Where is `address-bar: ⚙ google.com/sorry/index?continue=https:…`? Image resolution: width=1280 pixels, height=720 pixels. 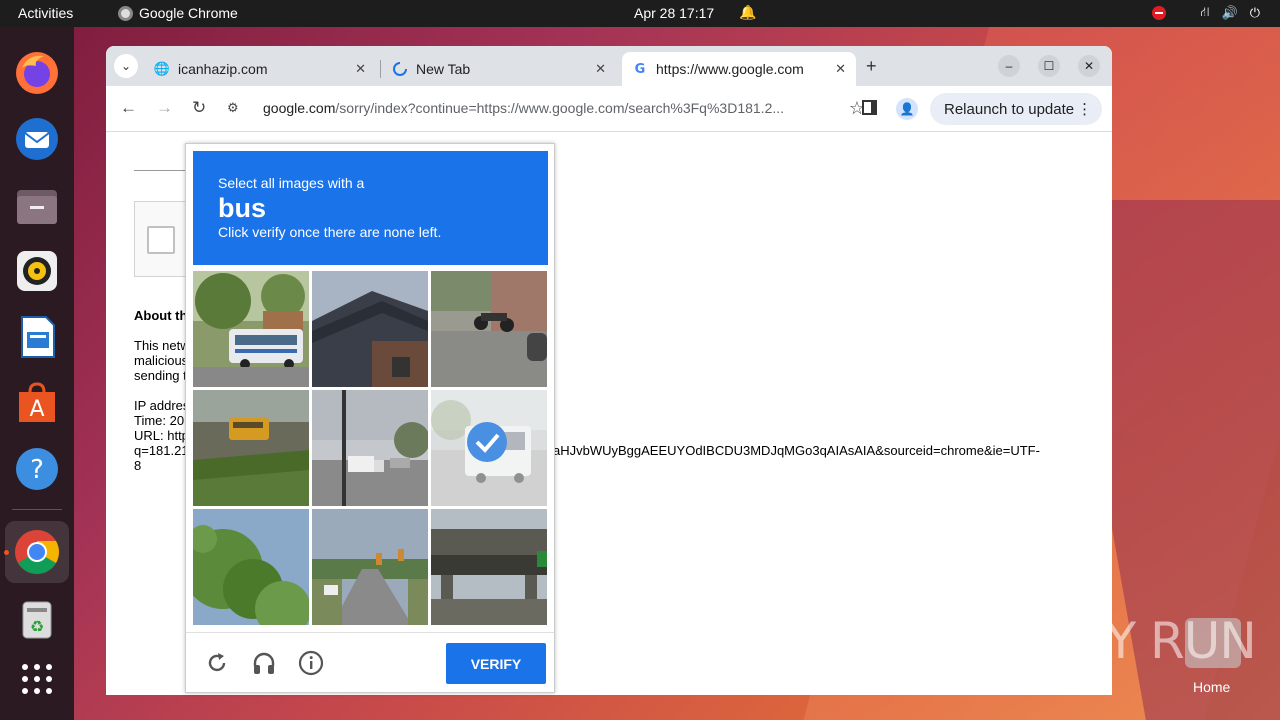
address-bar: ⚙ google.com/sorry/index?continue=https:… is located at coordinates (544, 109).